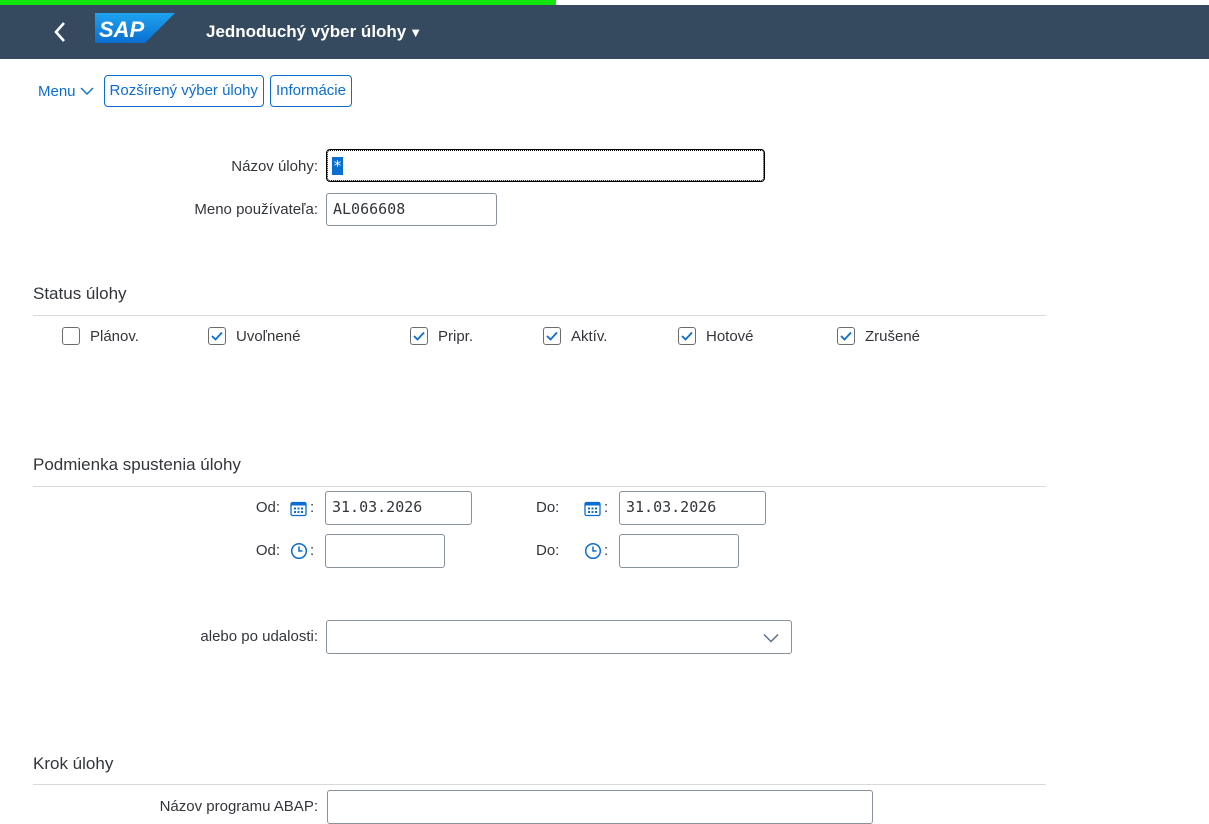 This screenshot has width=1209, height=824. I want to click on event-select, so click(559, 637).